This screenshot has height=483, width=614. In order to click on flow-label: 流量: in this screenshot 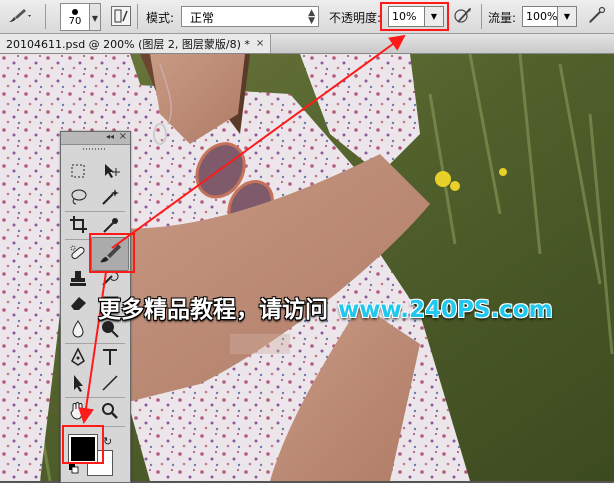, I will do `click(502, 18)`.